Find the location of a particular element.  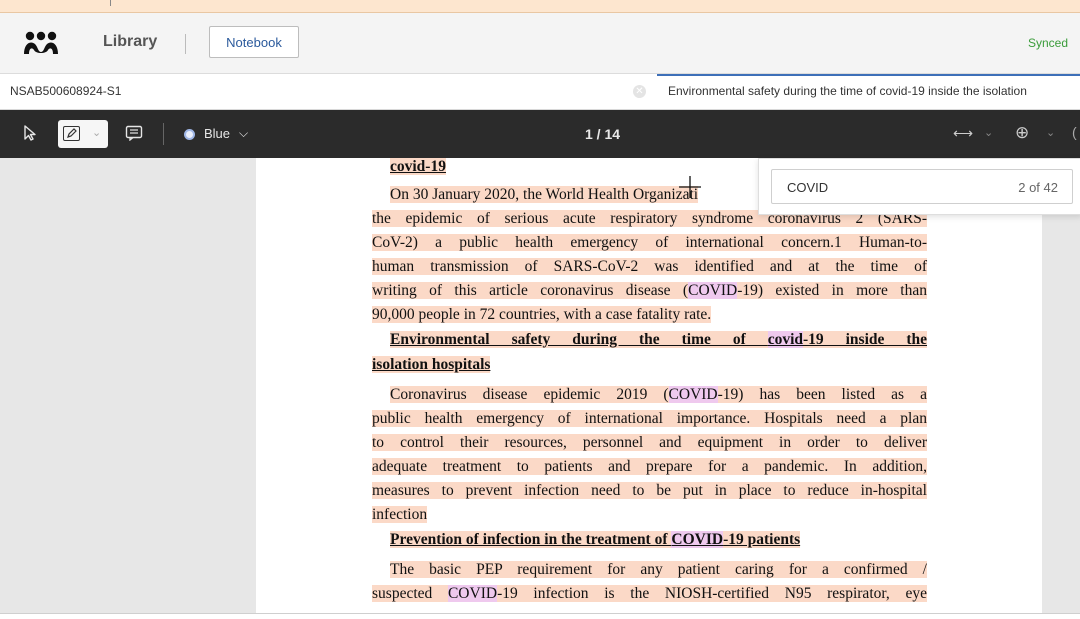

crosshair-cursor-icon is located at coordinates (690, 187).